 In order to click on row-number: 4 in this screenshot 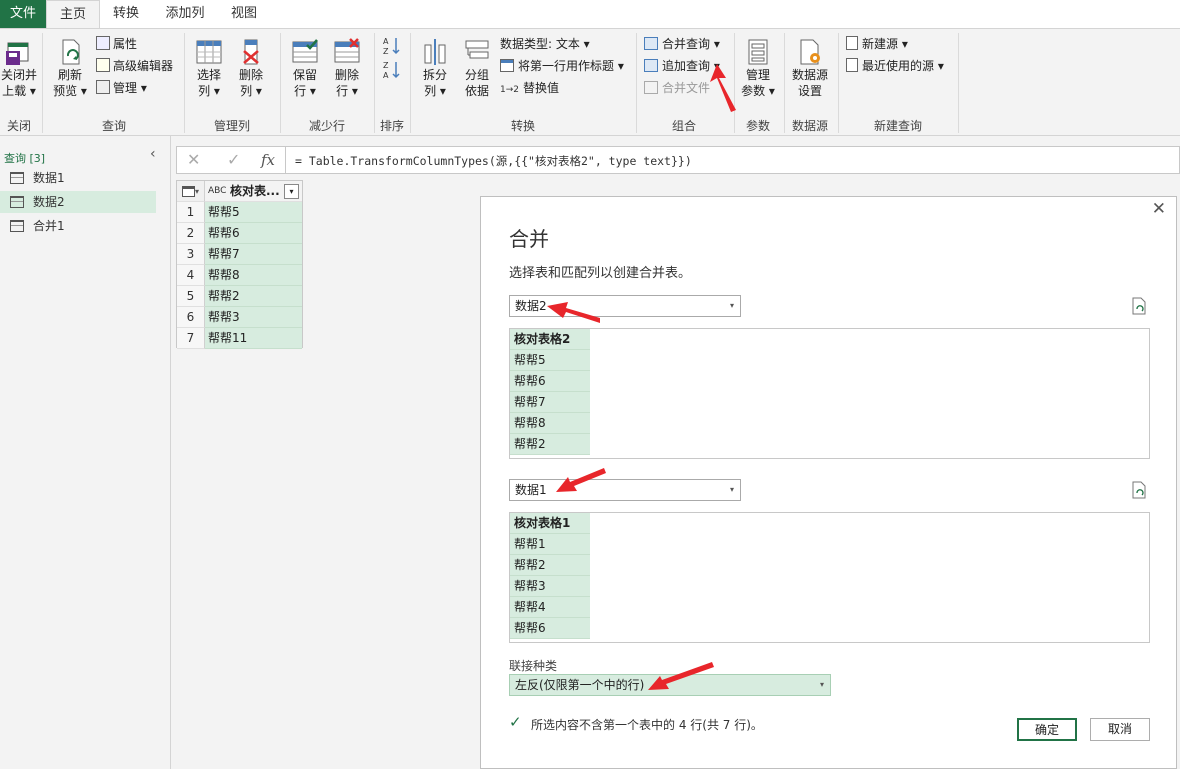, I will do `click(191, 275)`.